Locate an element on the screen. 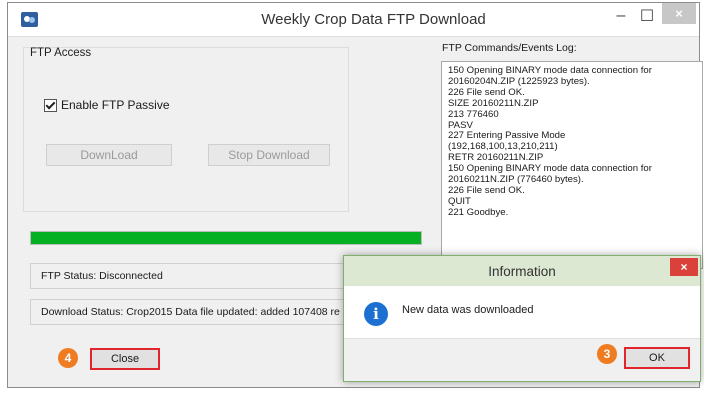 The width and height of the screenshot is (704, 394). download-progress-bar is located at coordinates (226, 238).